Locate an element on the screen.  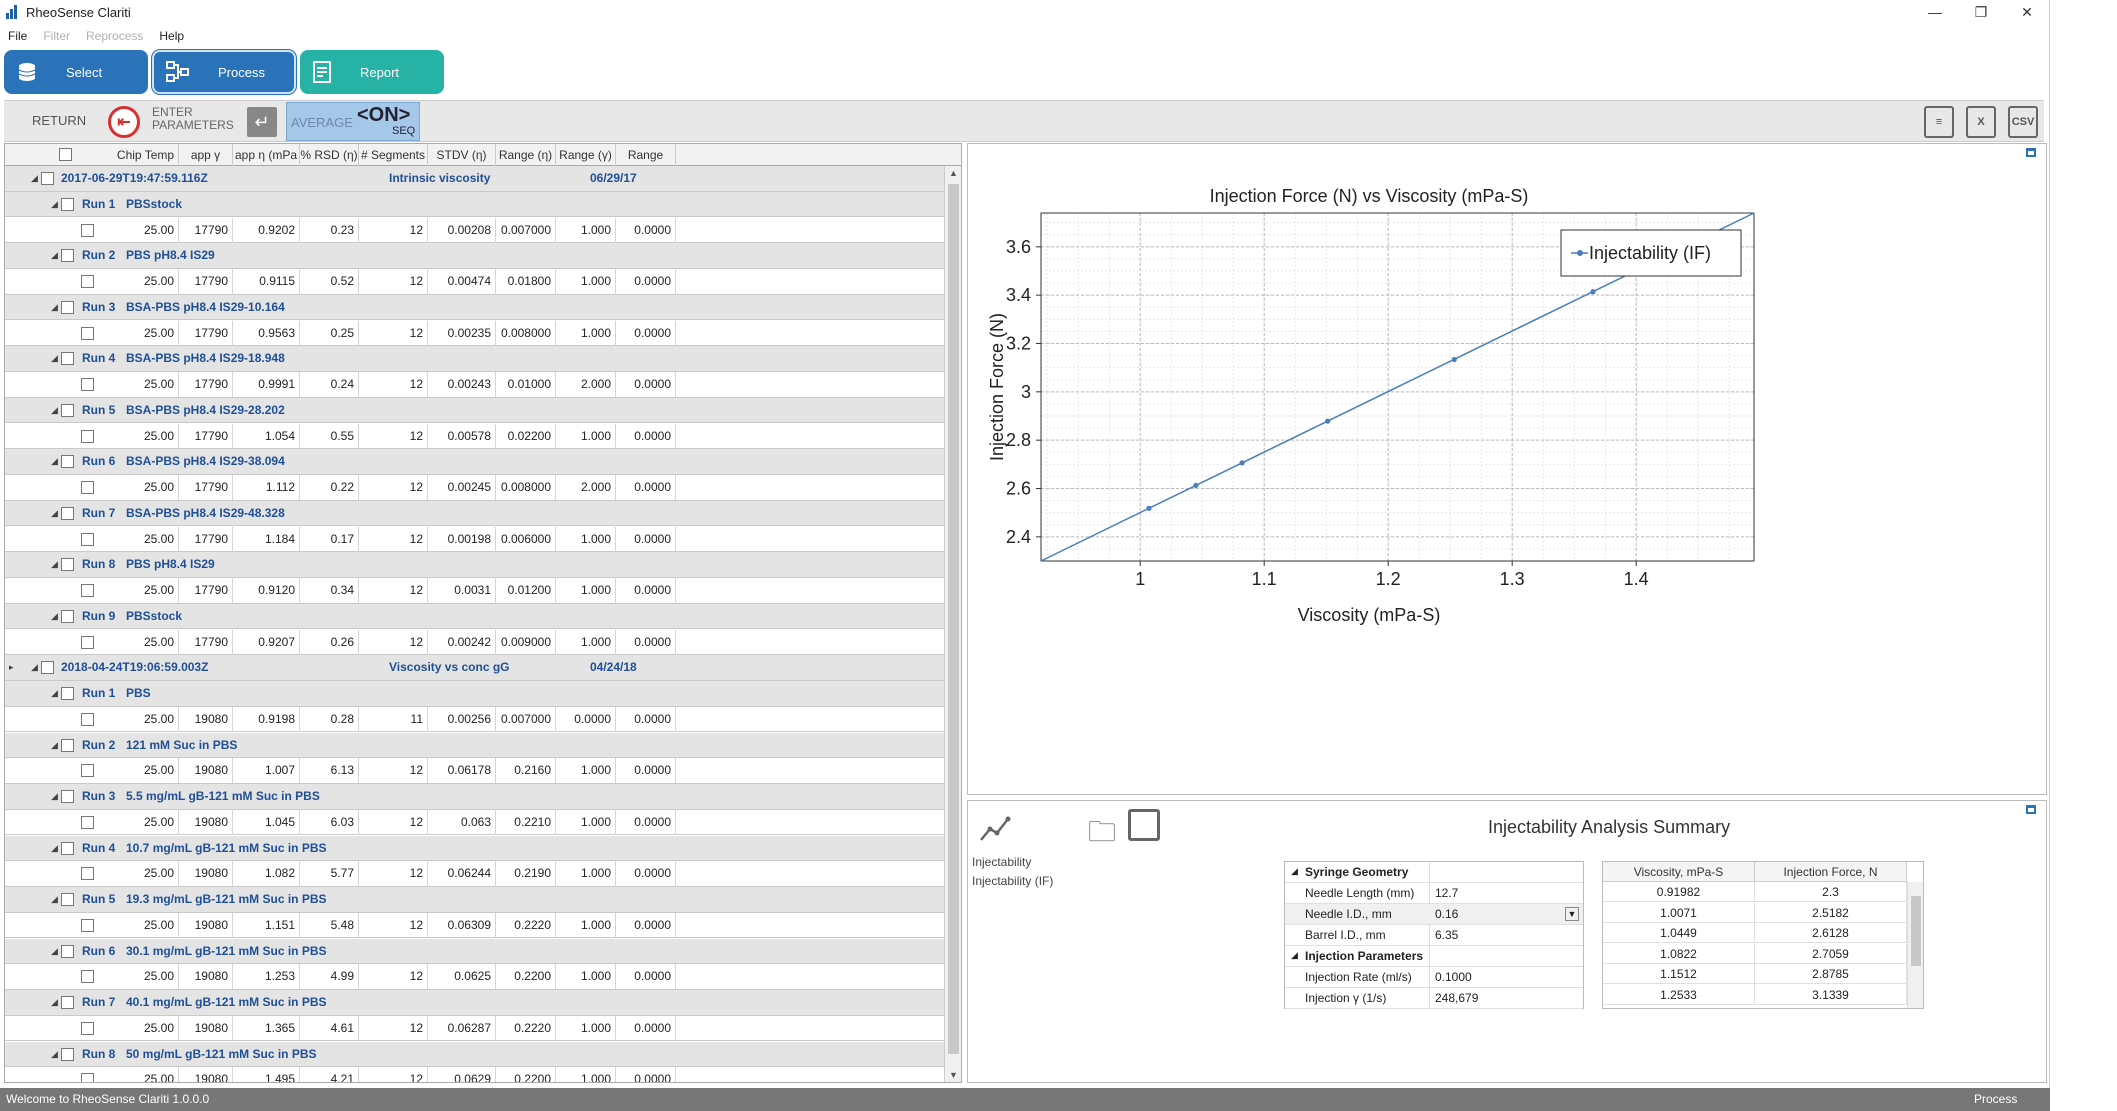
run-row: ◢ Run 1 PBS is located at coordinates (475, 694).